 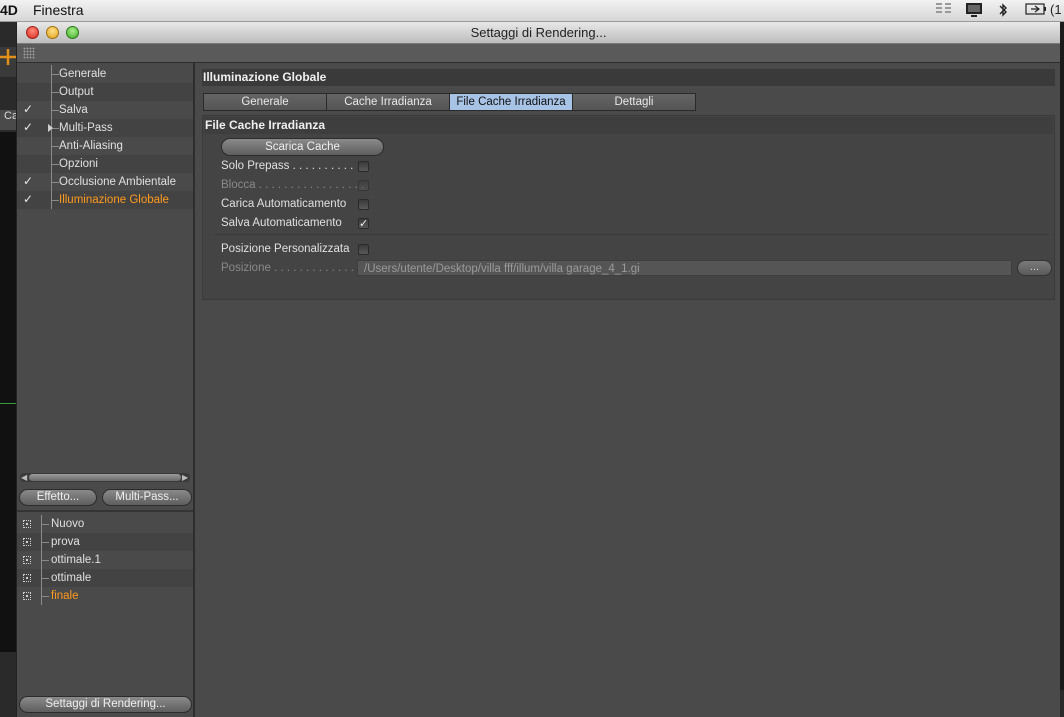 I want to click on position-row: Posizione . . . . . . . . . . . . . ., so click(x=290, y=268).